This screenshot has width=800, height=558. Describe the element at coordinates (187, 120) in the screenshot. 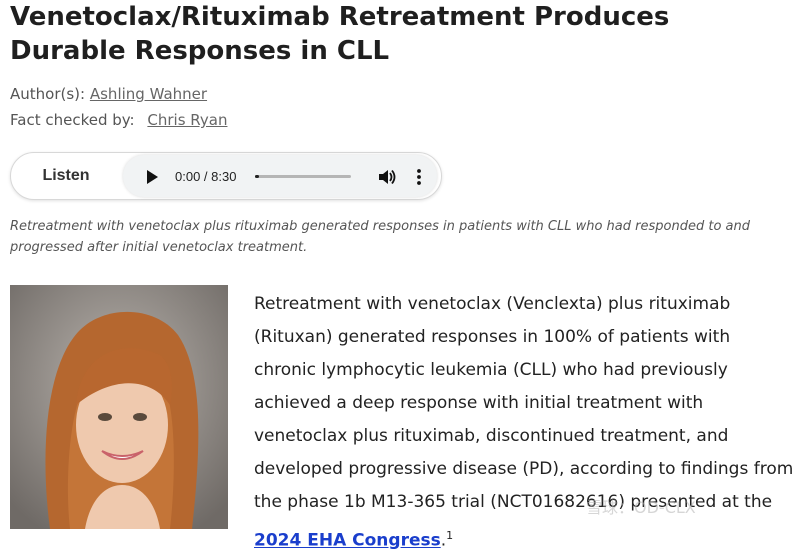

I see `fact-checker-link: Chris Ryan` at that location.